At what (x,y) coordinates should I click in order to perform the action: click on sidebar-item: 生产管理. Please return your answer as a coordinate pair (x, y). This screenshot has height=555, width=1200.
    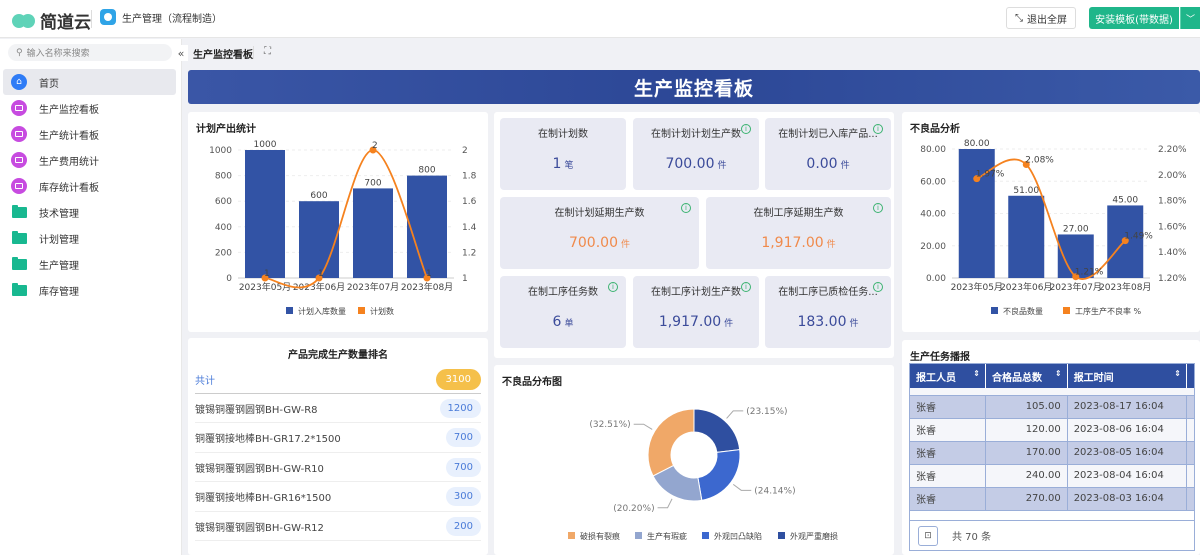
    Looking at the image, I should click on (89, 264).